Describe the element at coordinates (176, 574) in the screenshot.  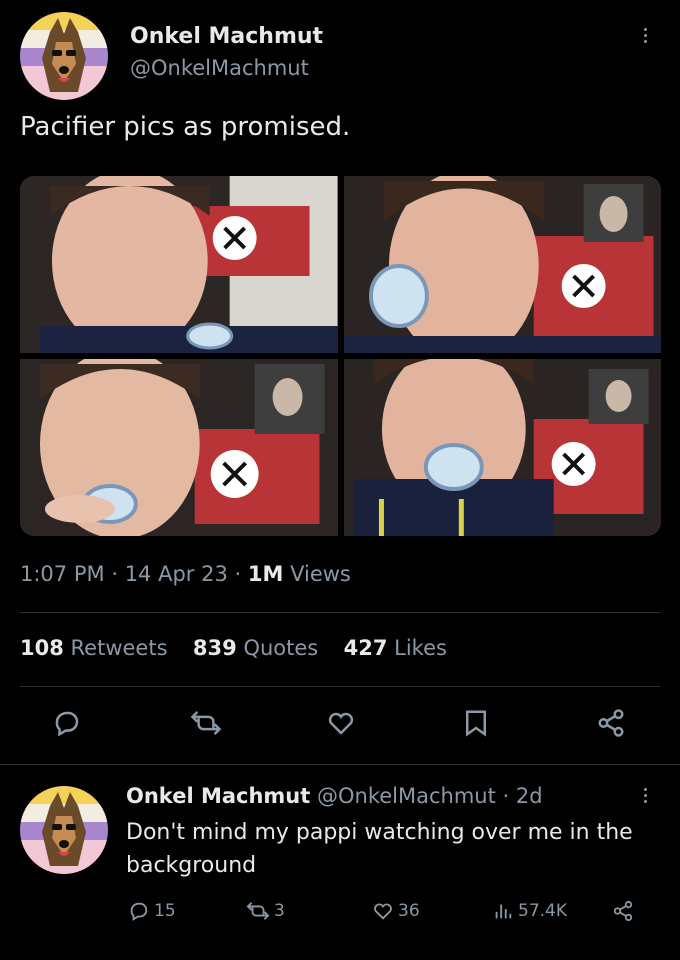
I see `tweet-date: 14 Apr 23` at that location.